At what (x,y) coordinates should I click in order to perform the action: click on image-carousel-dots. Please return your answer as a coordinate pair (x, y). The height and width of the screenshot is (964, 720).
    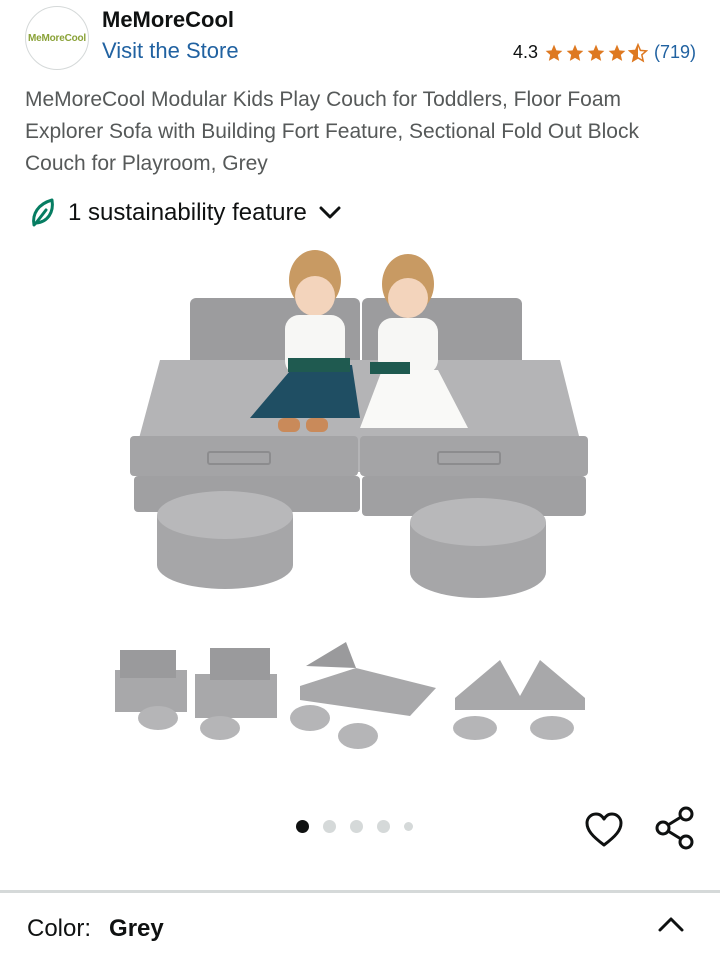
    Looking at the image, I should click on (354, 826).